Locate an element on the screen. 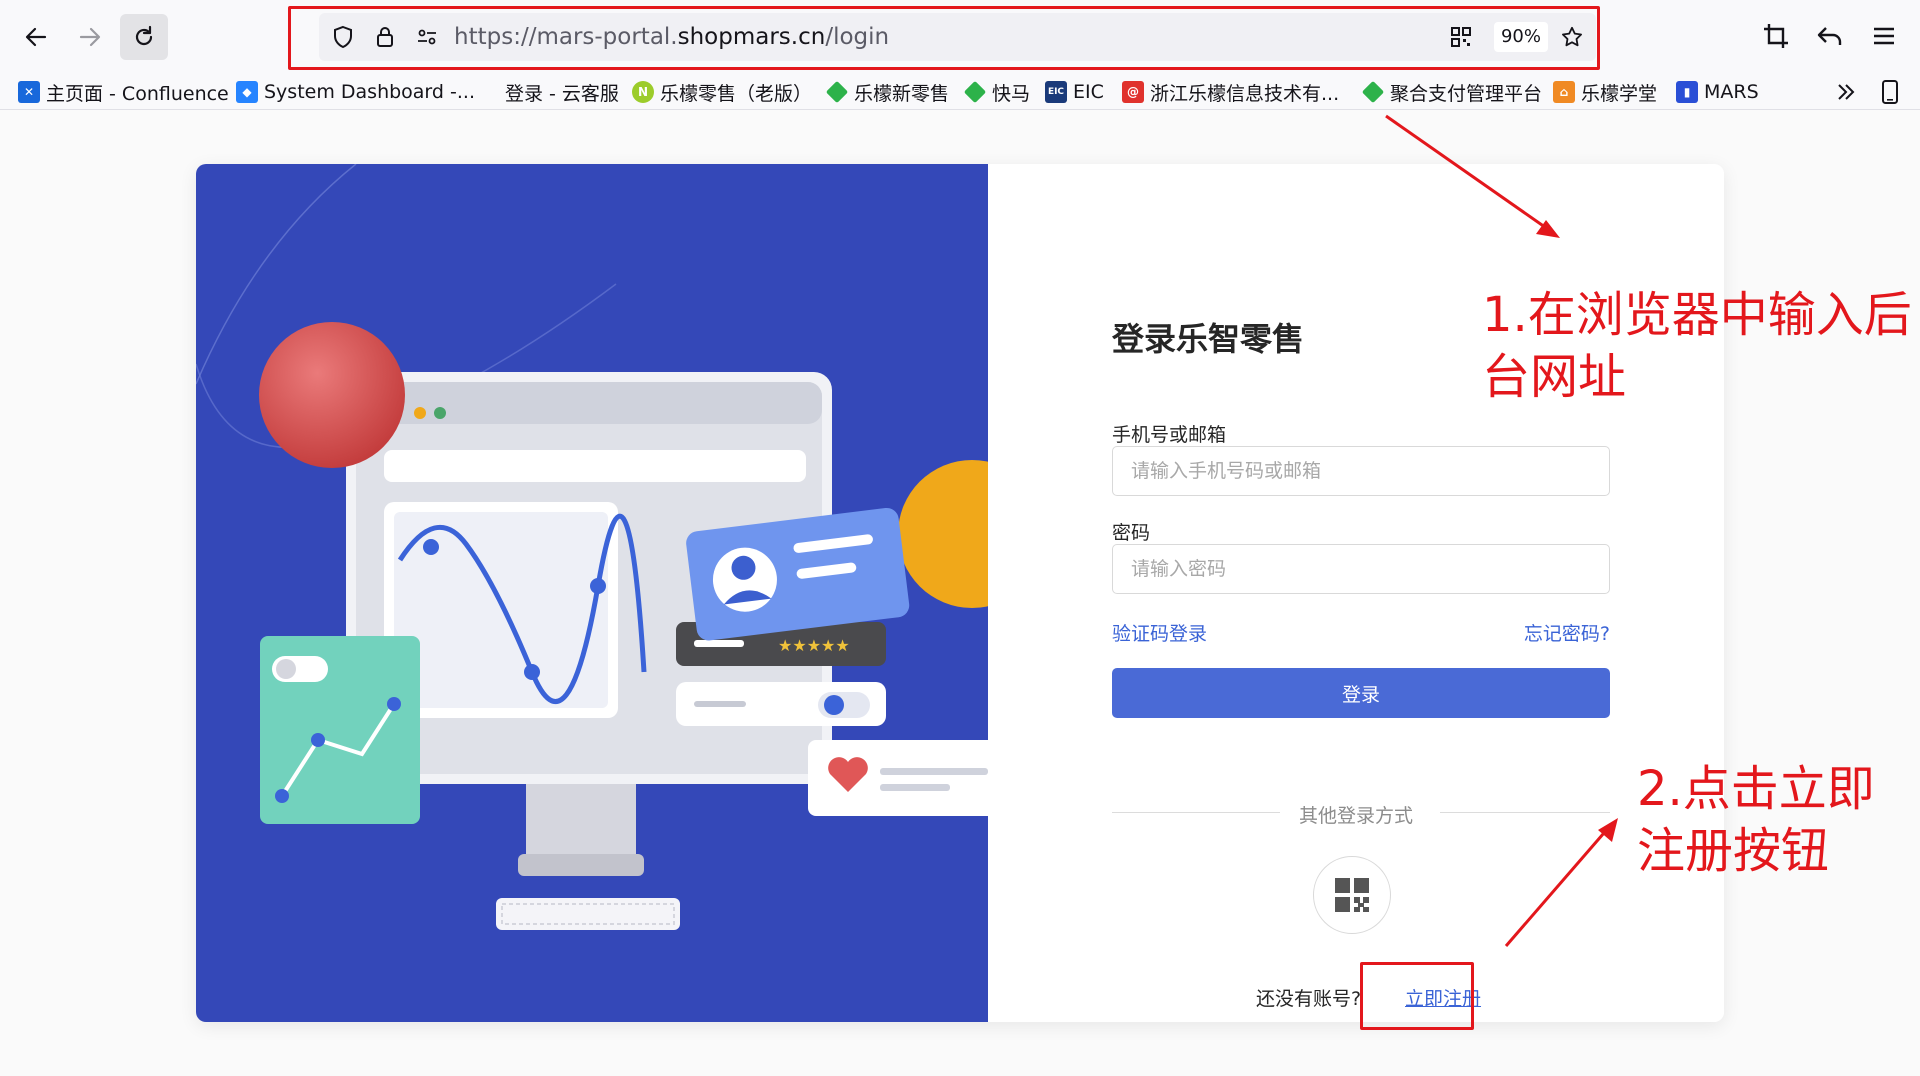 This screenshot has width=1920, height=1076. annotation-arrows is located at coordinates (1501, 530).